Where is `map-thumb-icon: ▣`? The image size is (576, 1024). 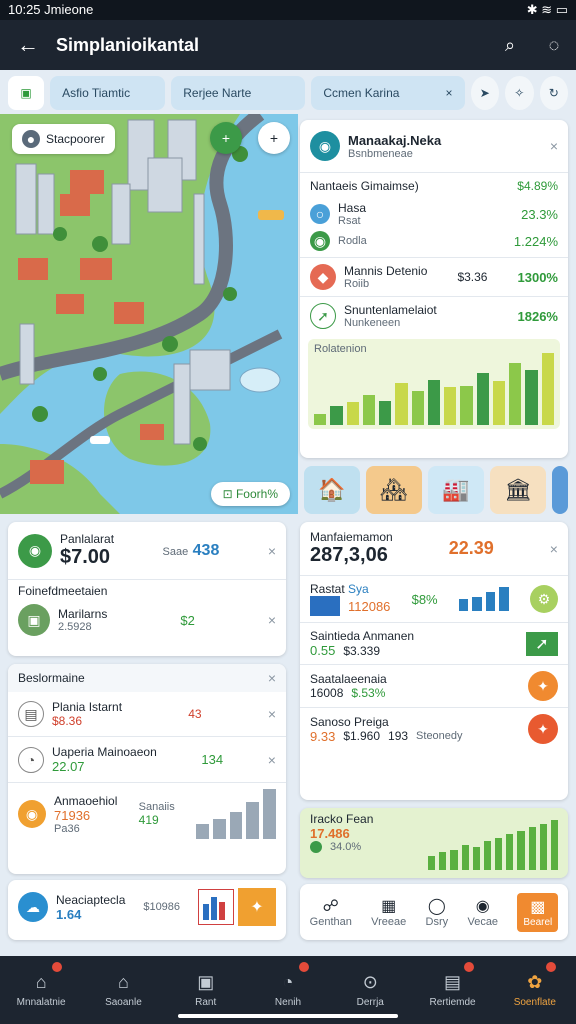 map-thumb-icon: ▣ is located at coordinates (34, 620).